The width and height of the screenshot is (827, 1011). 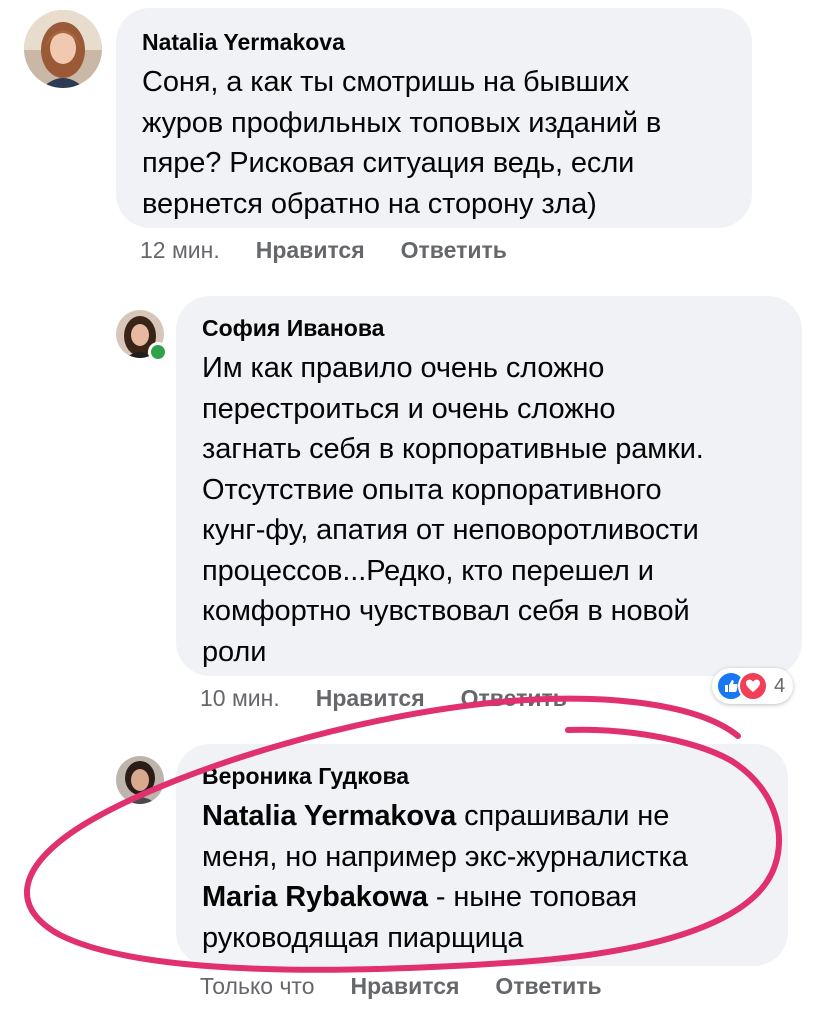 I want to click on comment-line: Им как правило очень сложно, so click(x=403, y=368).